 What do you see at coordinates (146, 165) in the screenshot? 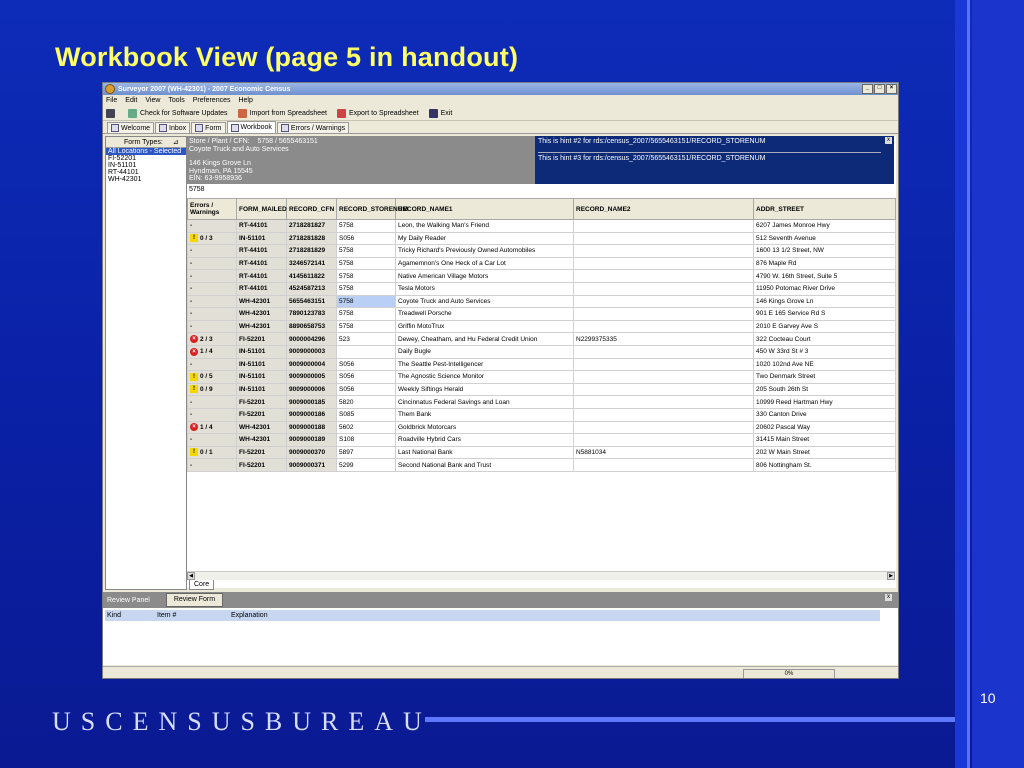
I see `location-item: IN-51101` at bounding box center [146, 165].